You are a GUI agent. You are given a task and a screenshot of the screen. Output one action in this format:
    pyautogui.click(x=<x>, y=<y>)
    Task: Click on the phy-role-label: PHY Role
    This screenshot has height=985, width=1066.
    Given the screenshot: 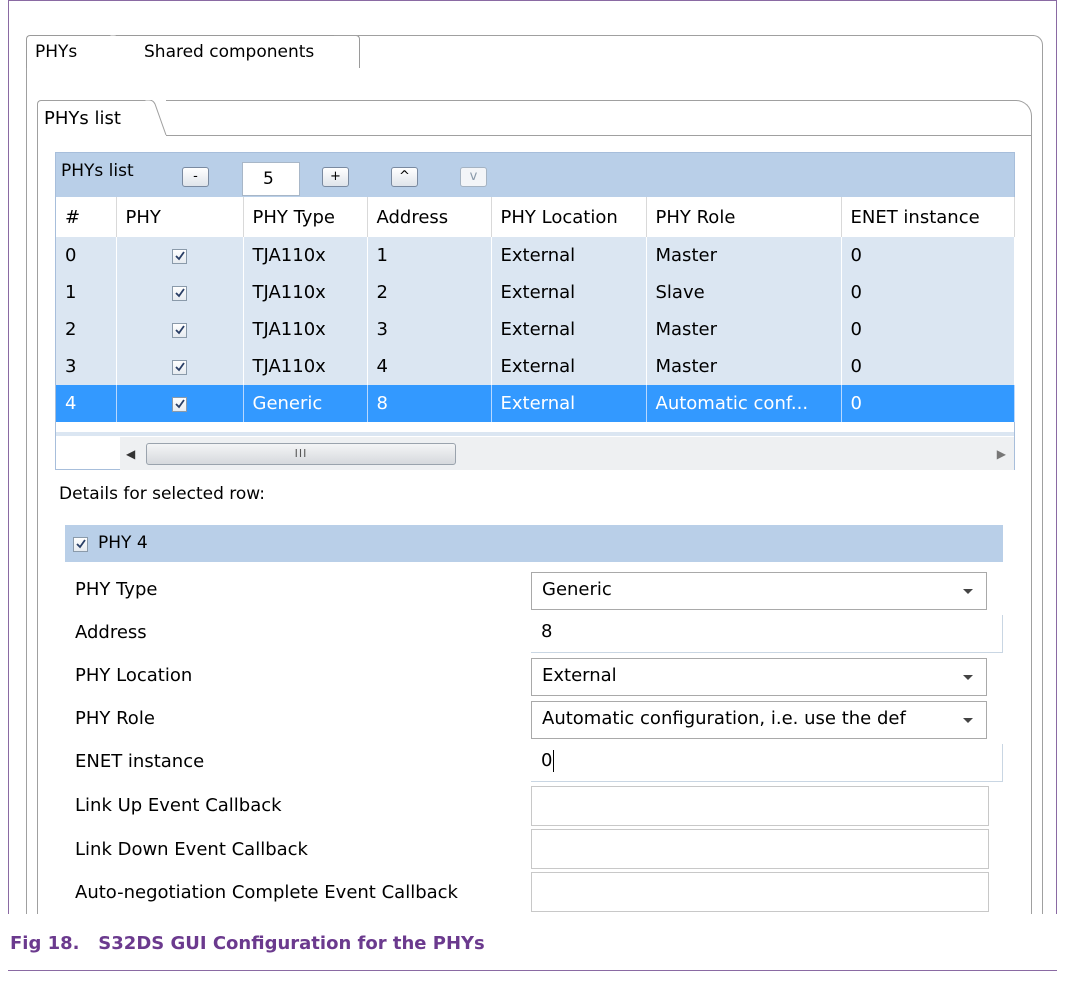 What is the action you would take?
    pyautogui.click(x=115, y=718)
    